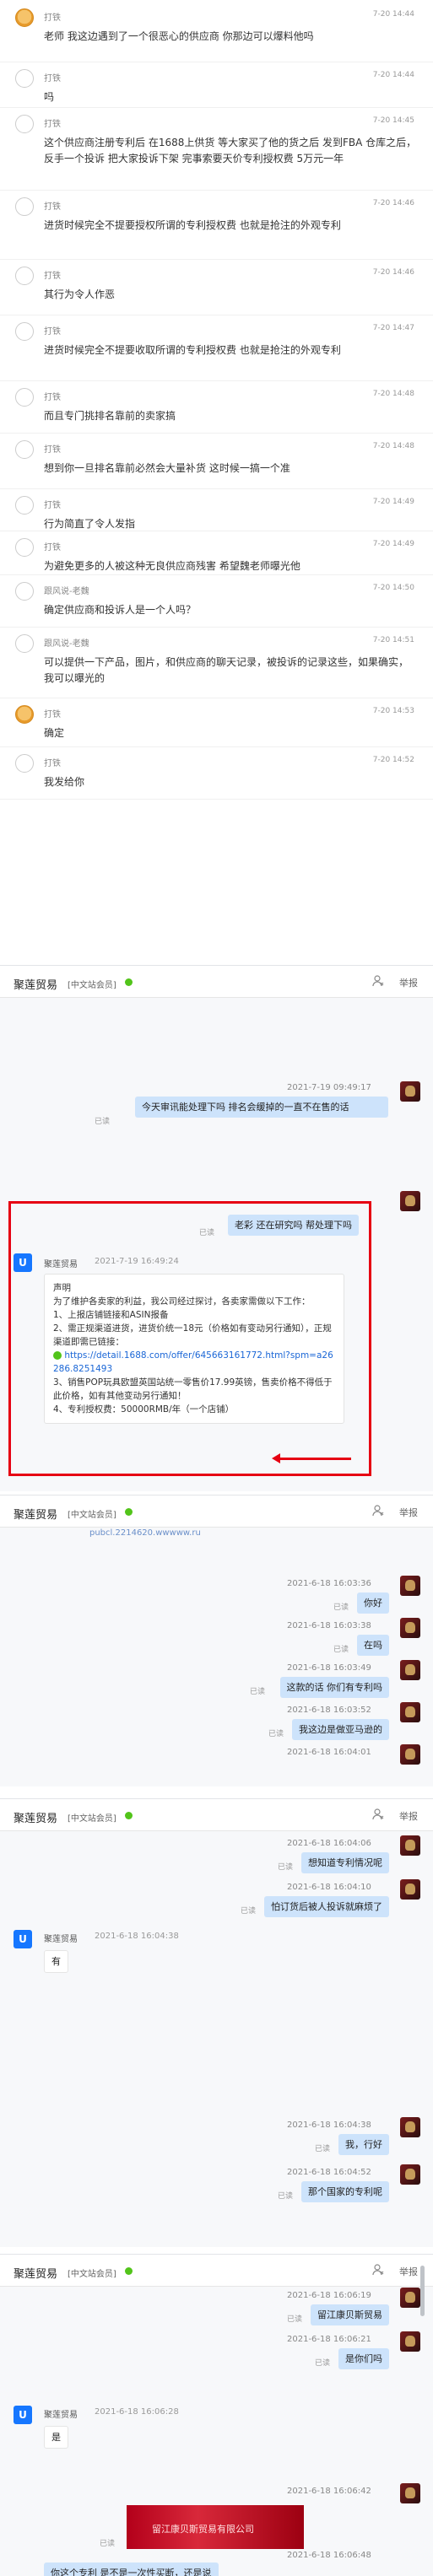 The width and height of the screenshot is (433, 2576). I want to click on business-license-image: 留江康贝斯贸易有限公司, so click(215, 2527).